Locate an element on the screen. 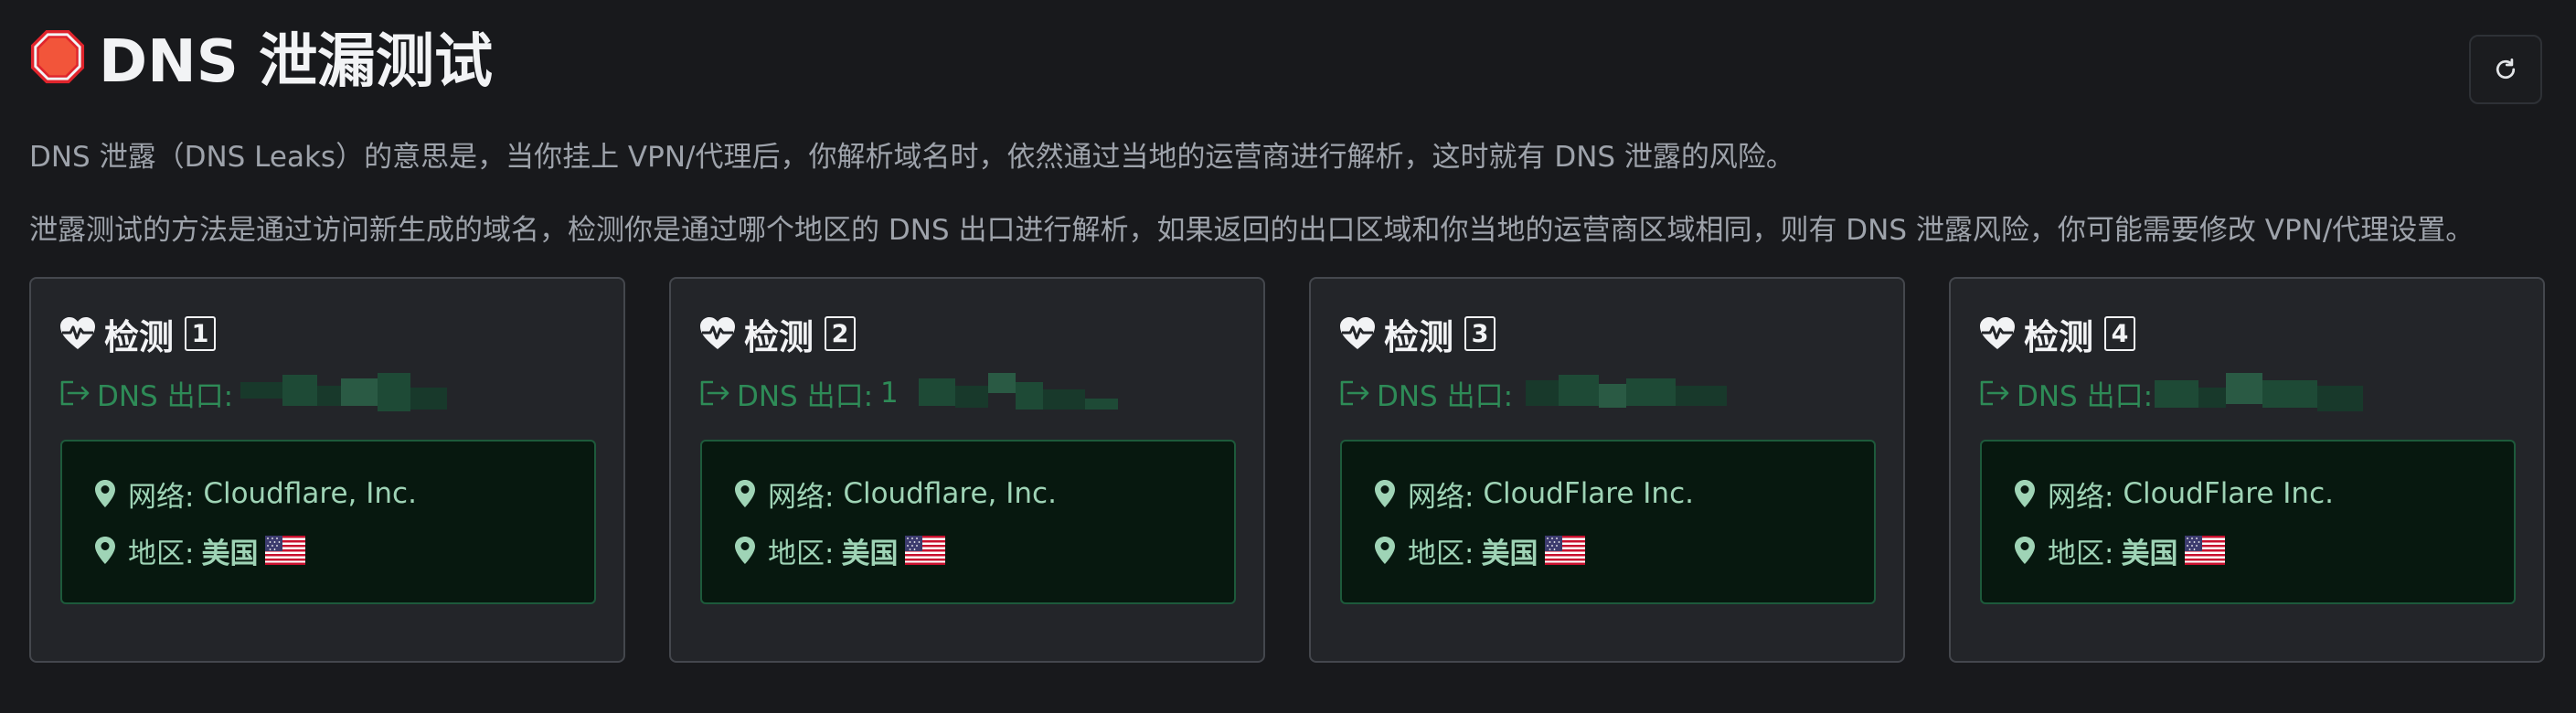 This screenshot has height=713, width=2576. test-card-1: 检测 1 DNS 出口: 网络: Cloudflare, Inc. 地区: 美国 is located at coordinates (327, 470).